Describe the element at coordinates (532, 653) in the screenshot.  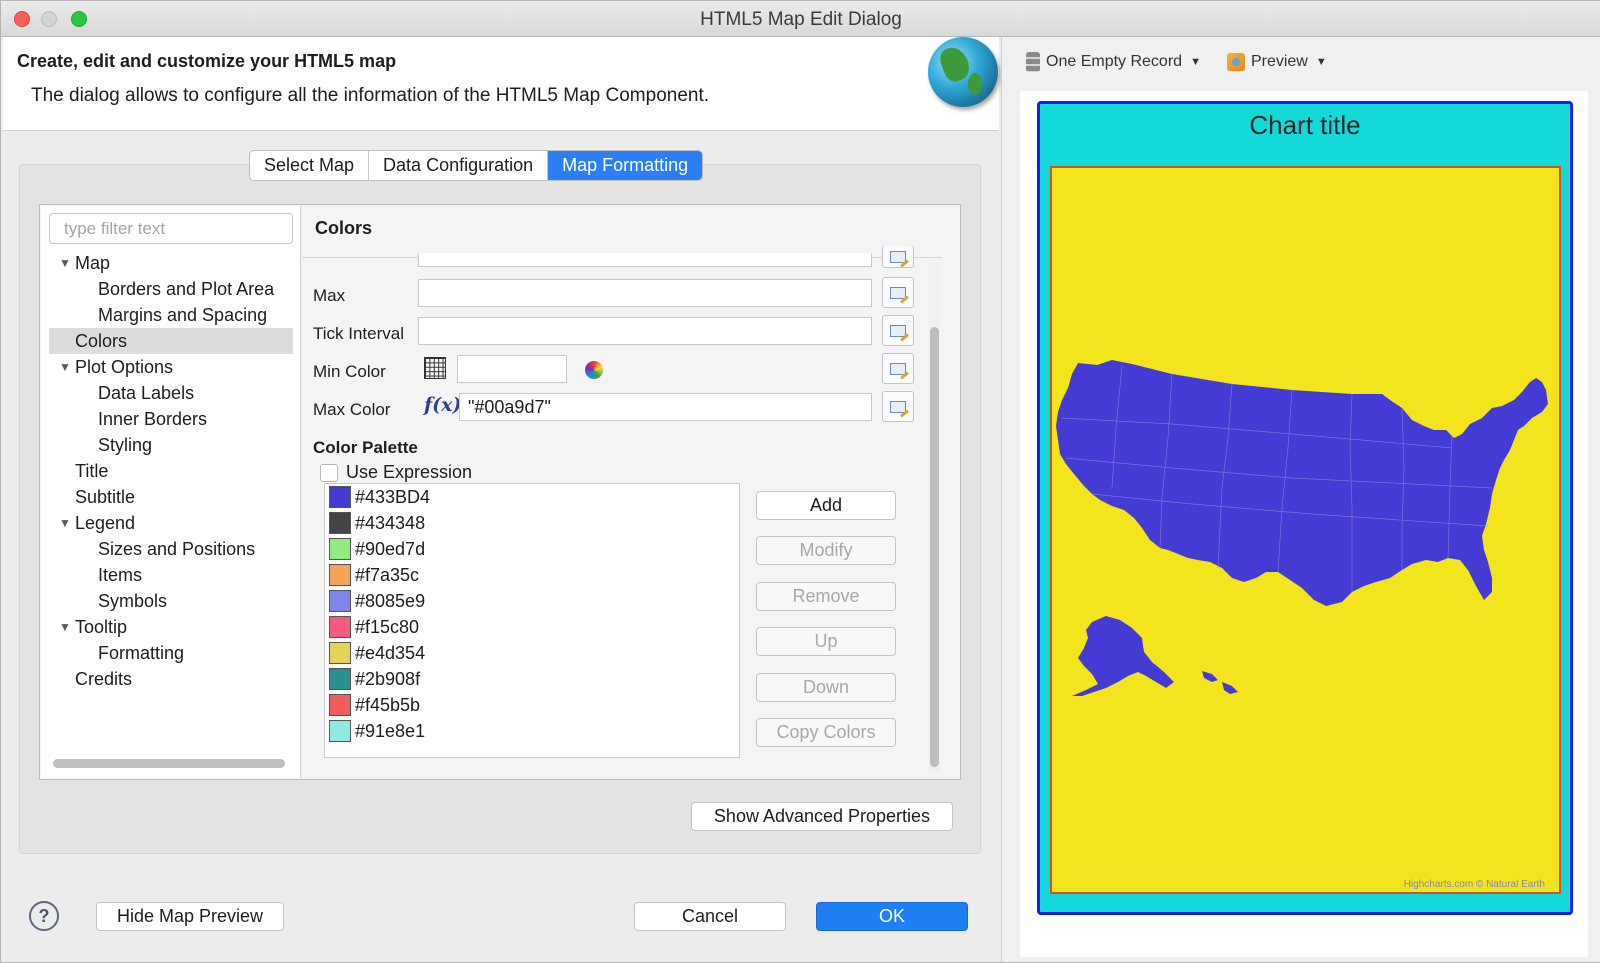
I see `palette-color-item: #e4d354` at that location.